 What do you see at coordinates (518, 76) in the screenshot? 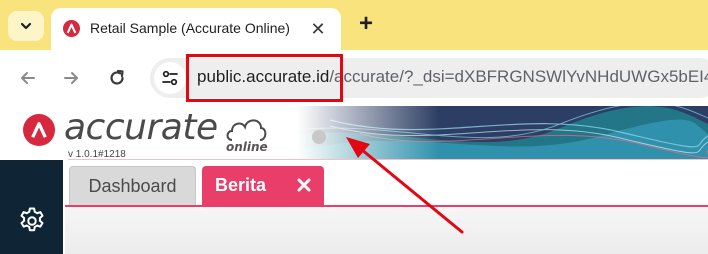
I see `url-path: /accurate/?_dsi=dXBFRGNSWlYvNHdUWGx5bEI4` at bounding box center [518, 76].